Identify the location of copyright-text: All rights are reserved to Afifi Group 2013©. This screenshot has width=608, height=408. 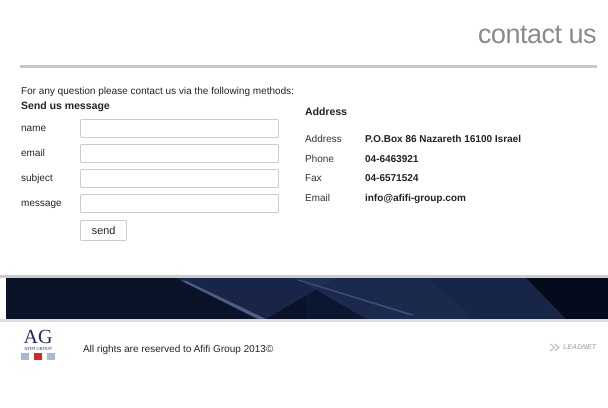
(178, 349).